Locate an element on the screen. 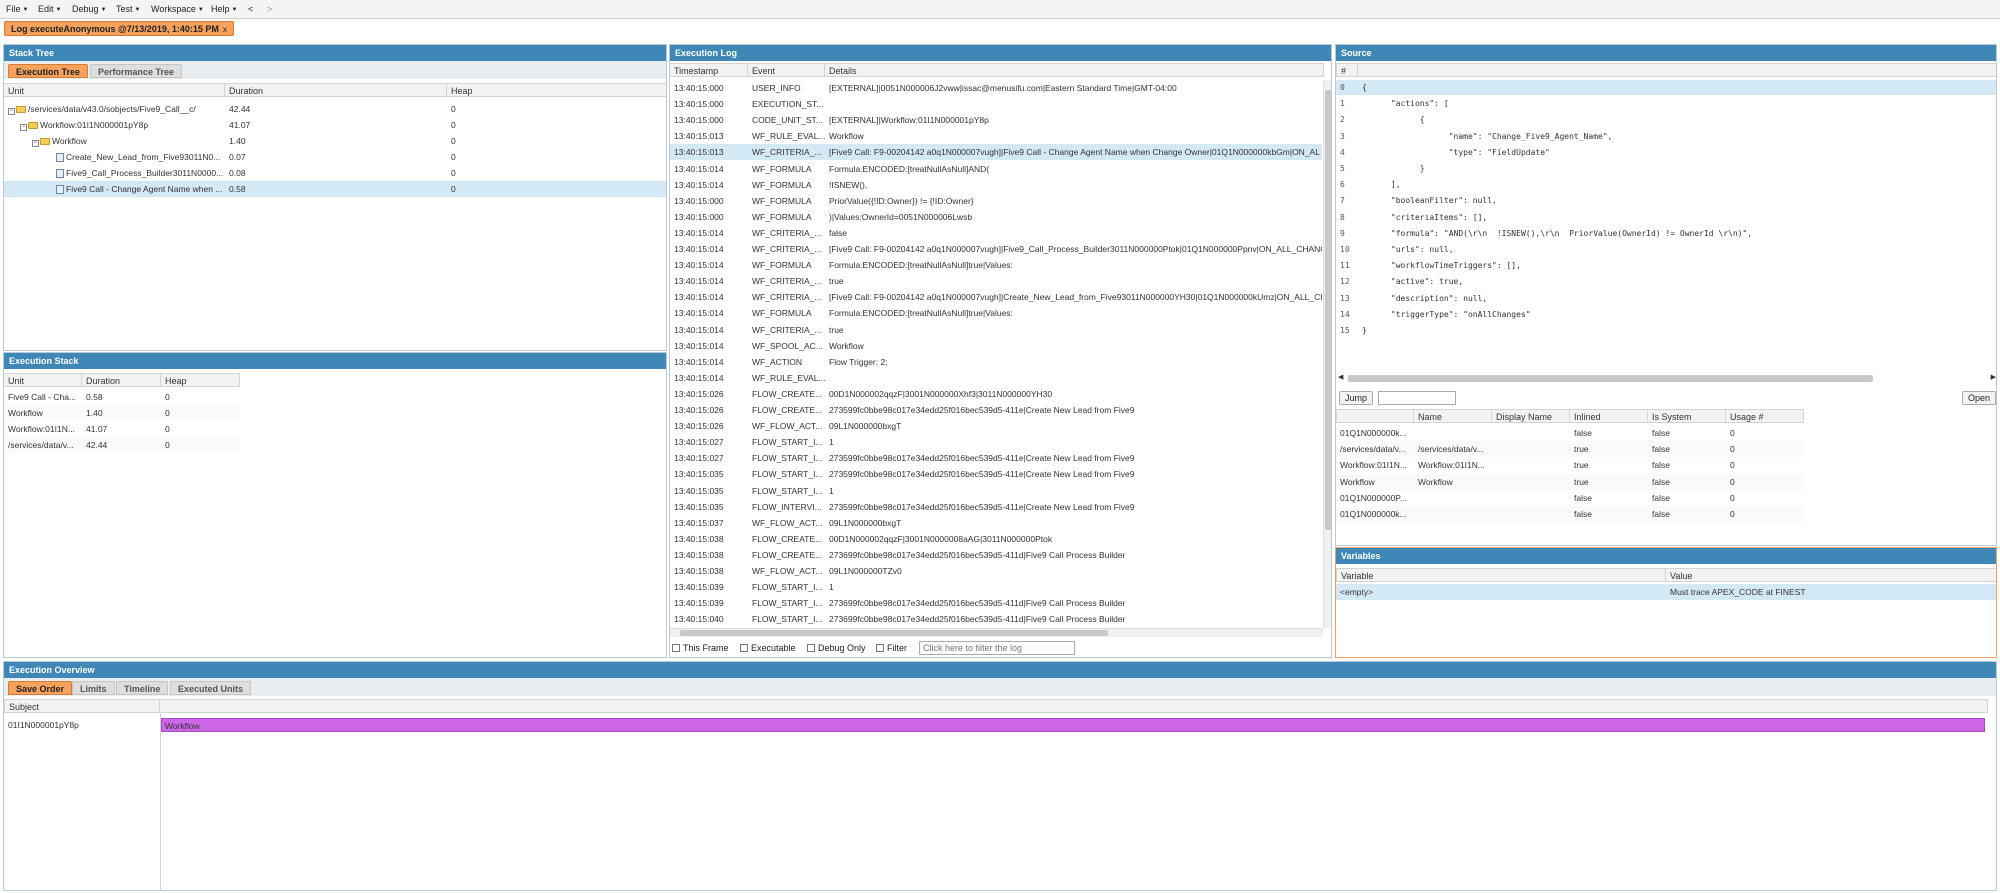 The image size is (2000, 893). open-button: Open is located at coordinates (1979, 398).